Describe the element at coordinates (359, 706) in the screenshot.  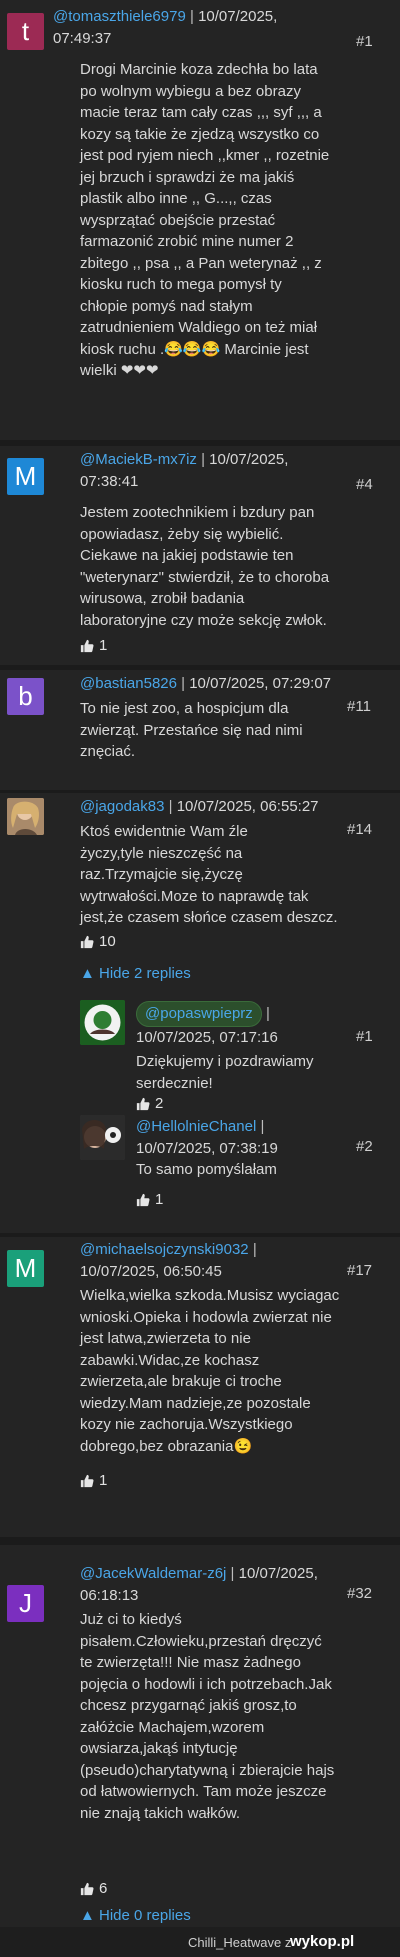
I see `comment-number: #11` at that location.